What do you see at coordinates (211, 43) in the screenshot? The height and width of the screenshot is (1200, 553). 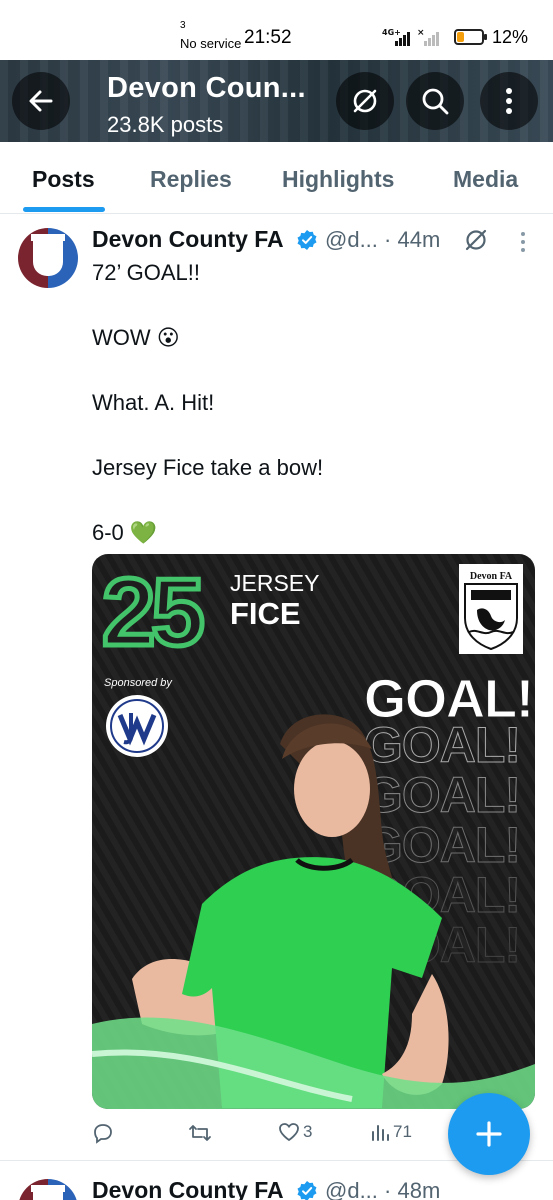 I see `sim-service-text: No service` at bounding box center [211, 43].